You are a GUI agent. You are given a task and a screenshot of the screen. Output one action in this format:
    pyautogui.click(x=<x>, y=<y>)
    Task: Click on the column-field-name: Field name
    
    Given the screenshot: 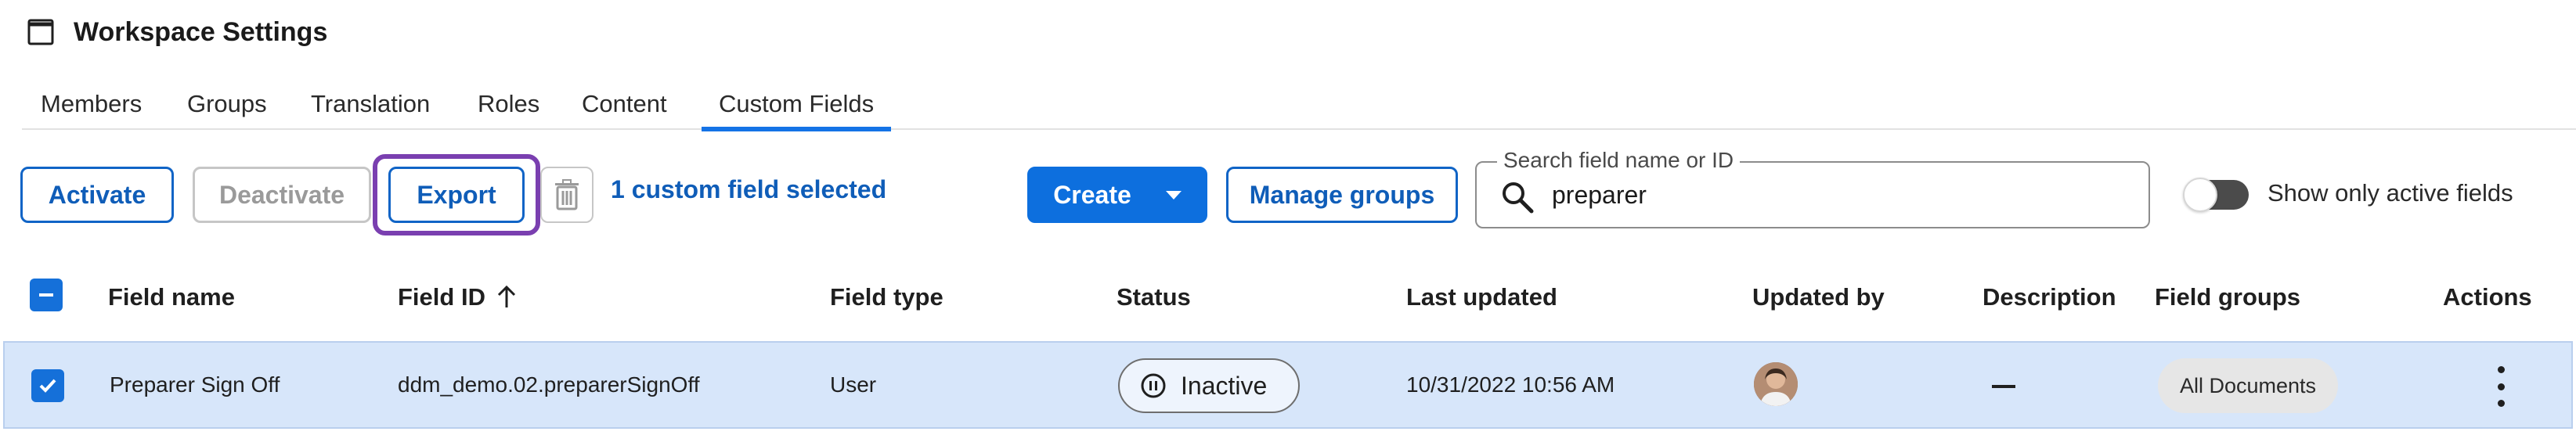 What is the action you would take?
    pyautogui.click(x=171, y=297)
    